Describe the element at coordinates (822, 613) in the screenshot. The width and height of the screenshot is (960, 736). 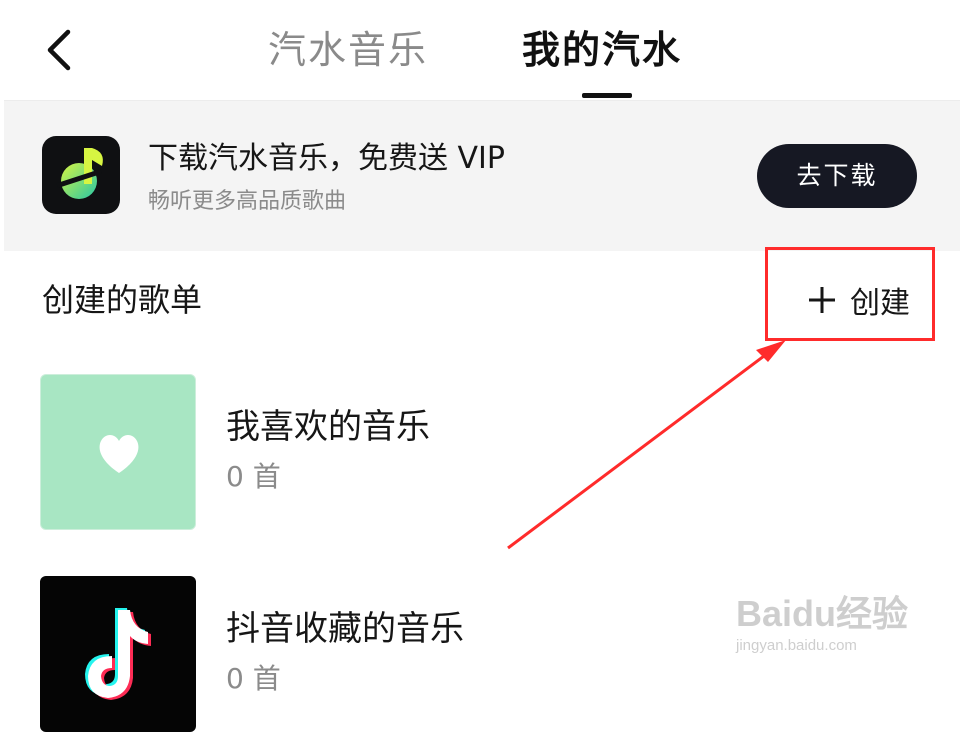
I see `watermark-brand: Baidu经验` at that location.